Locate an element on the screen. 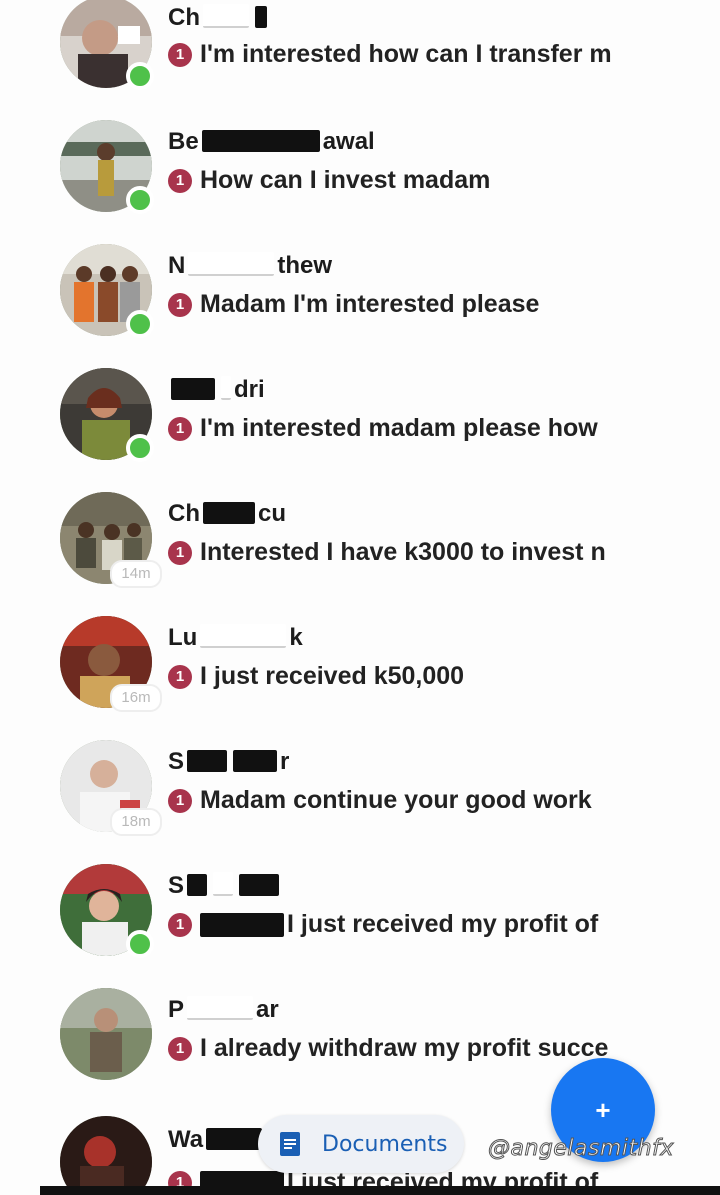 This screenshot has width=720, height=1195. avatar: 18m is located at coordinates (111, 788).